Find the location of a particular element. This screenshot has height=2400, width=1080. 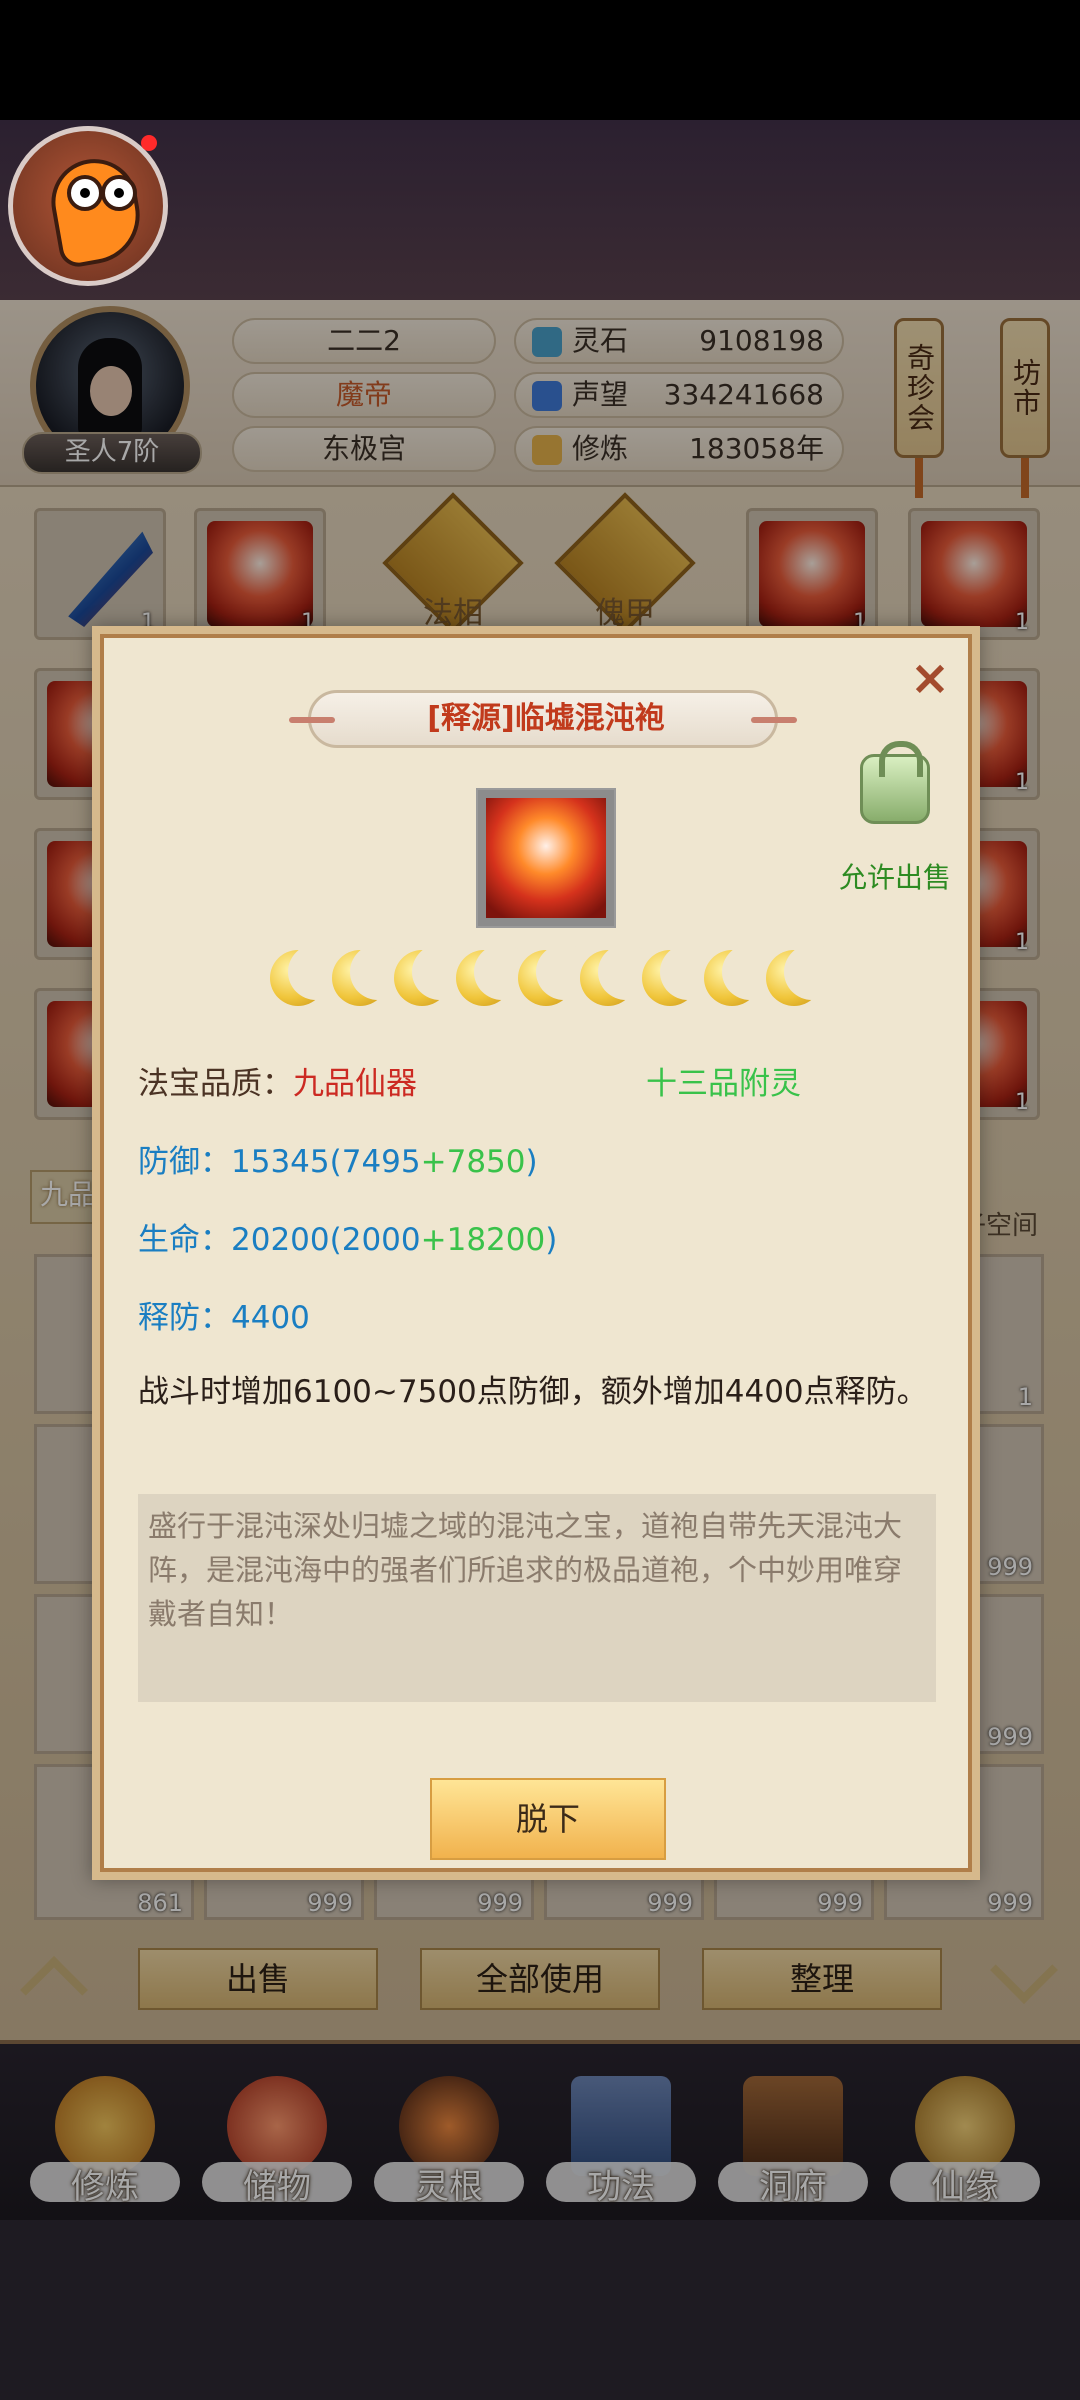

effect-description: 战斗时增加6100~7500点防御，额外增加4400点释防。 is located at coordinates (533, 1392).